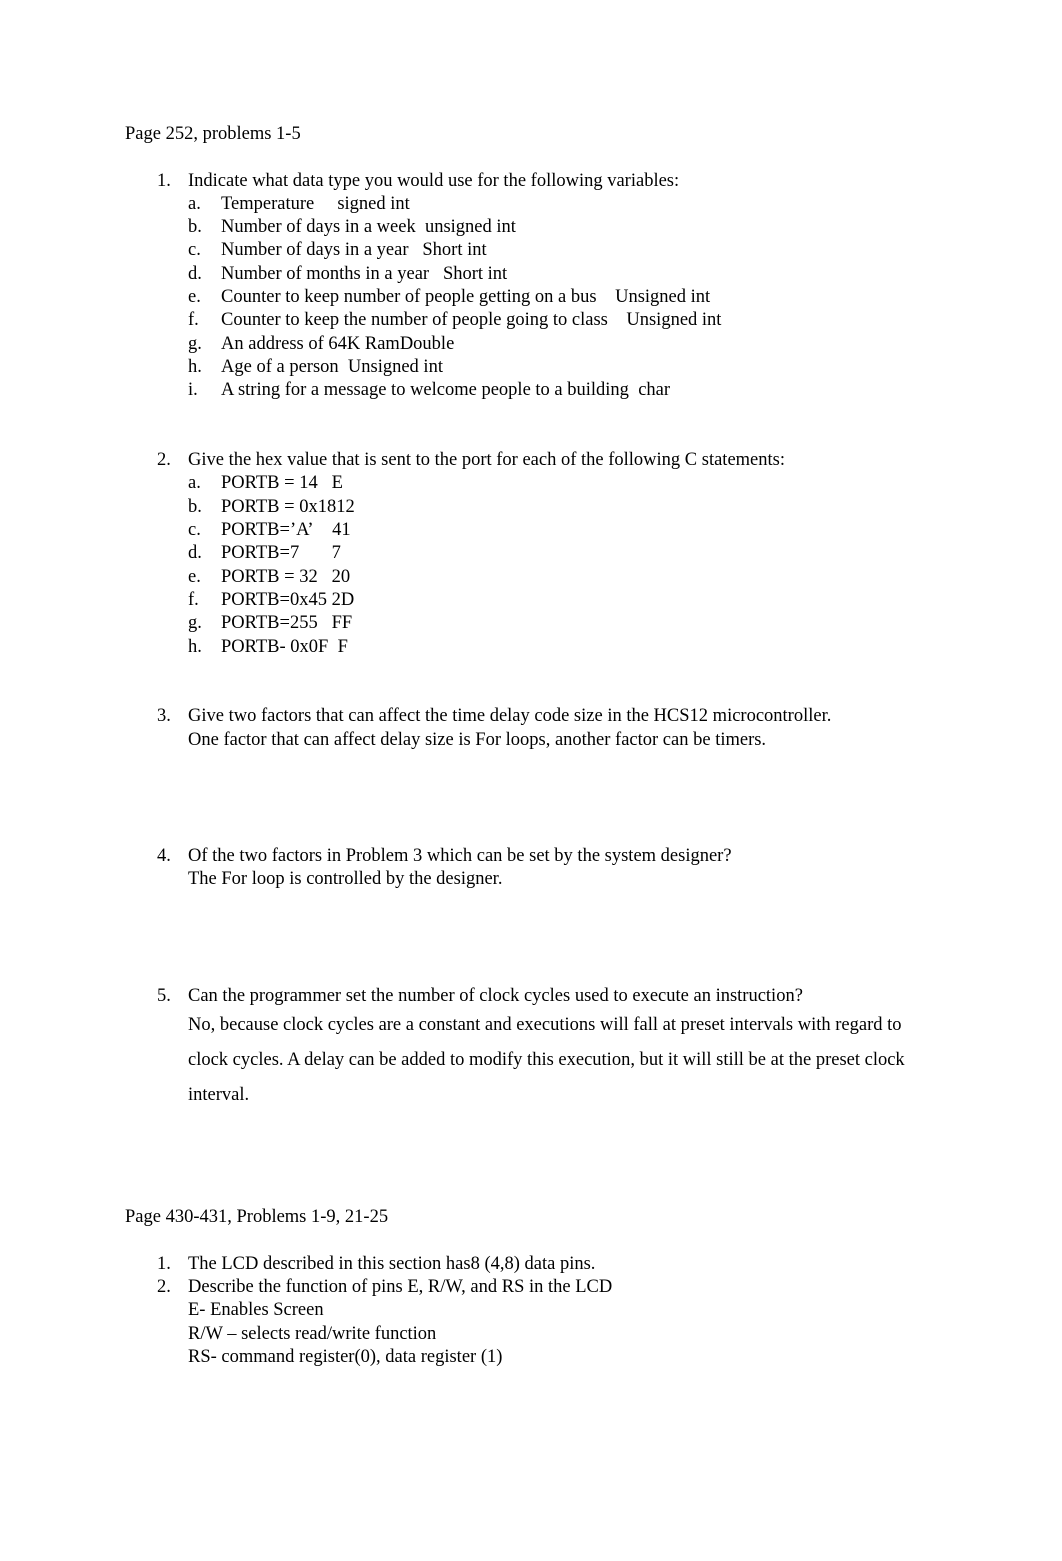 This screenshot has height=1561, width=1062. I want to click on answer-text: 41, so click(332, 530).